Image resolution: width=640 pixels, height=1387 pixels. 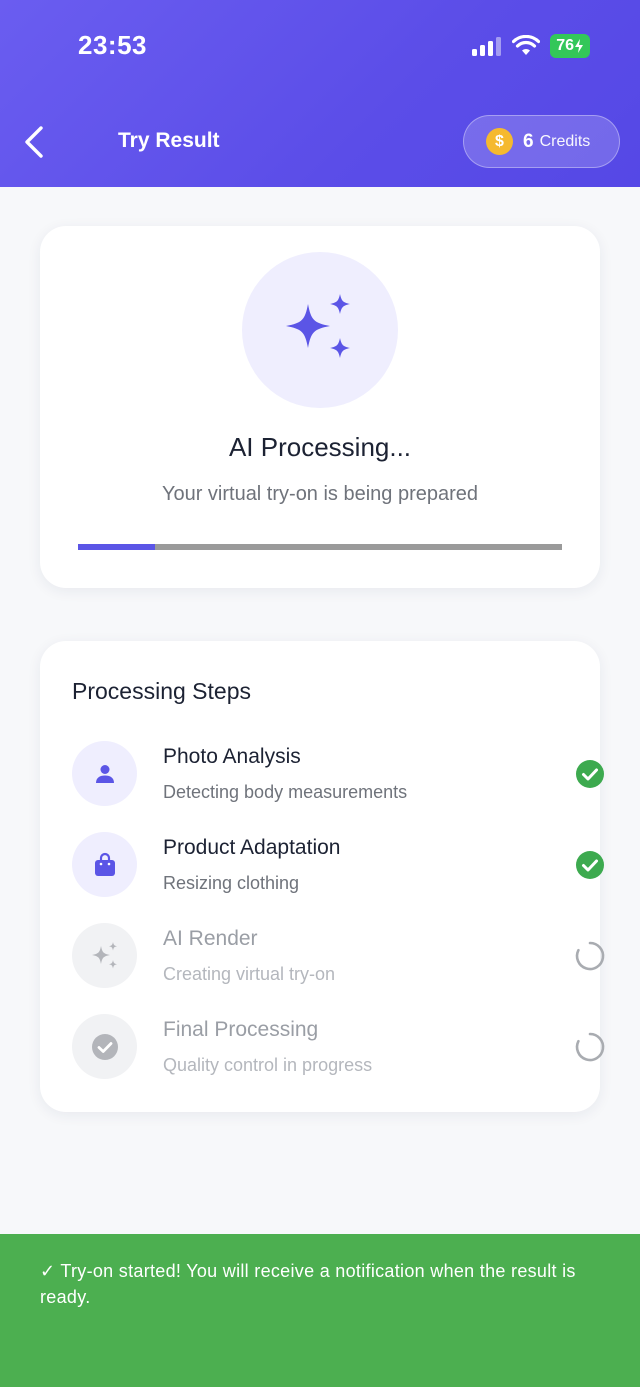 What do you see at coordinates (241, 1029) in the screenshot?
I see `step-name: Final Processing` at bounding box center [241, 1029].